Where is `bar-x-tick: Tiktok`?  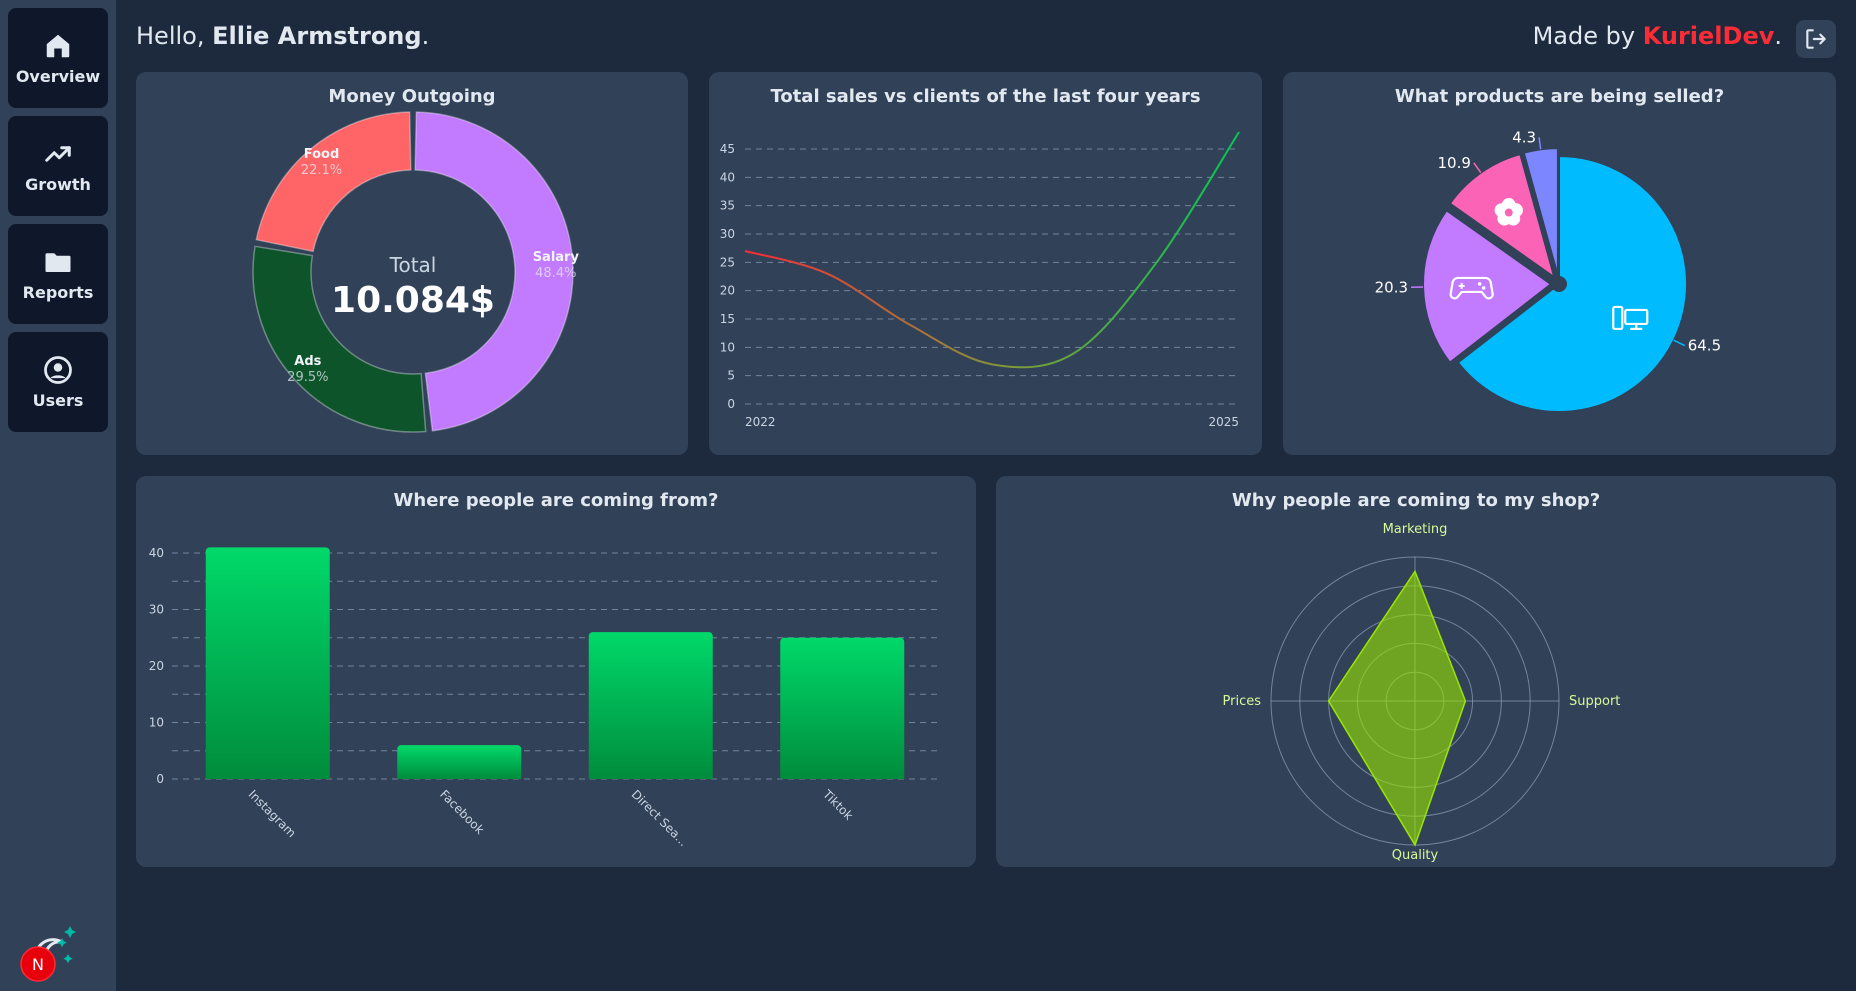
bar-x-tick: Tiktok is located at coordinates (837, 805).